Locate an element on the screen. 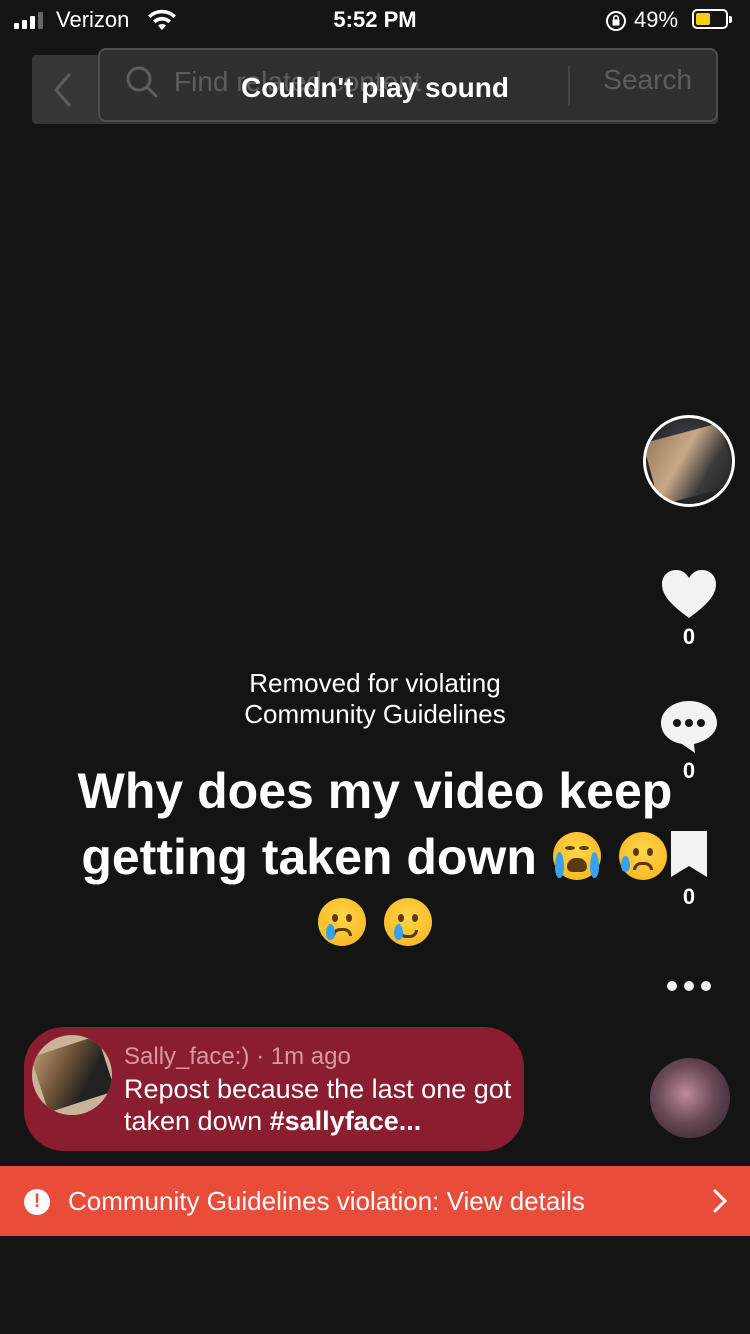 The width and height of the screenshot is (750, 1334). holding-back-tears-emoji-icon is located at coordinates (407, 922).